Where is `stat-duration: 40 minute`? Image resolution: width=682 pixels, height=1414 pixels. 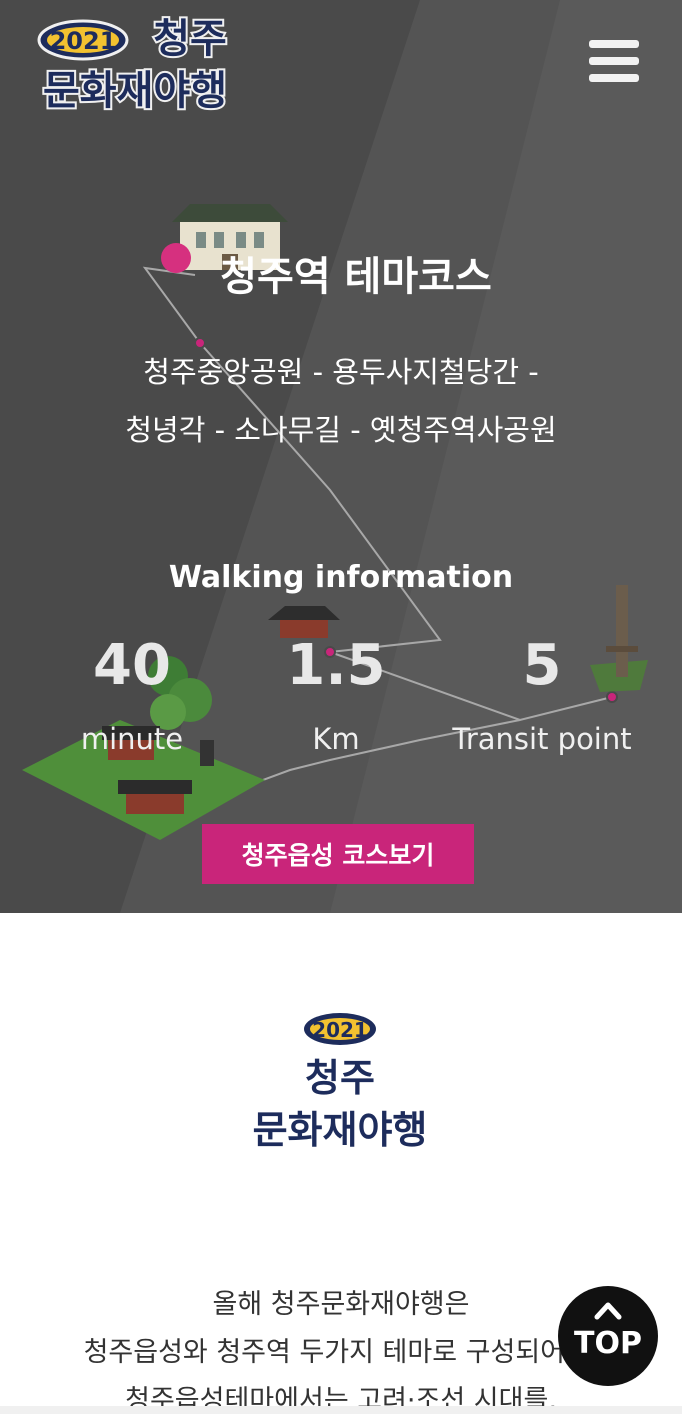 stat-duration: 40 minute is located at coordinates (132, 693).